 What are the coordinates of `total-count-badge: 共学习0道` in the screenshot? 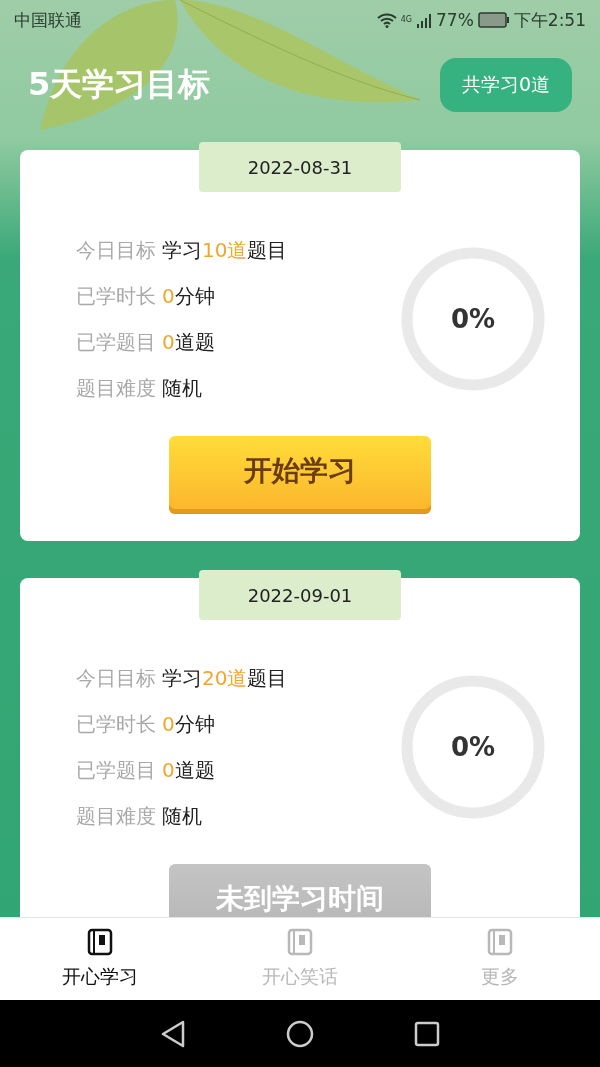 It's located at (505, 85).